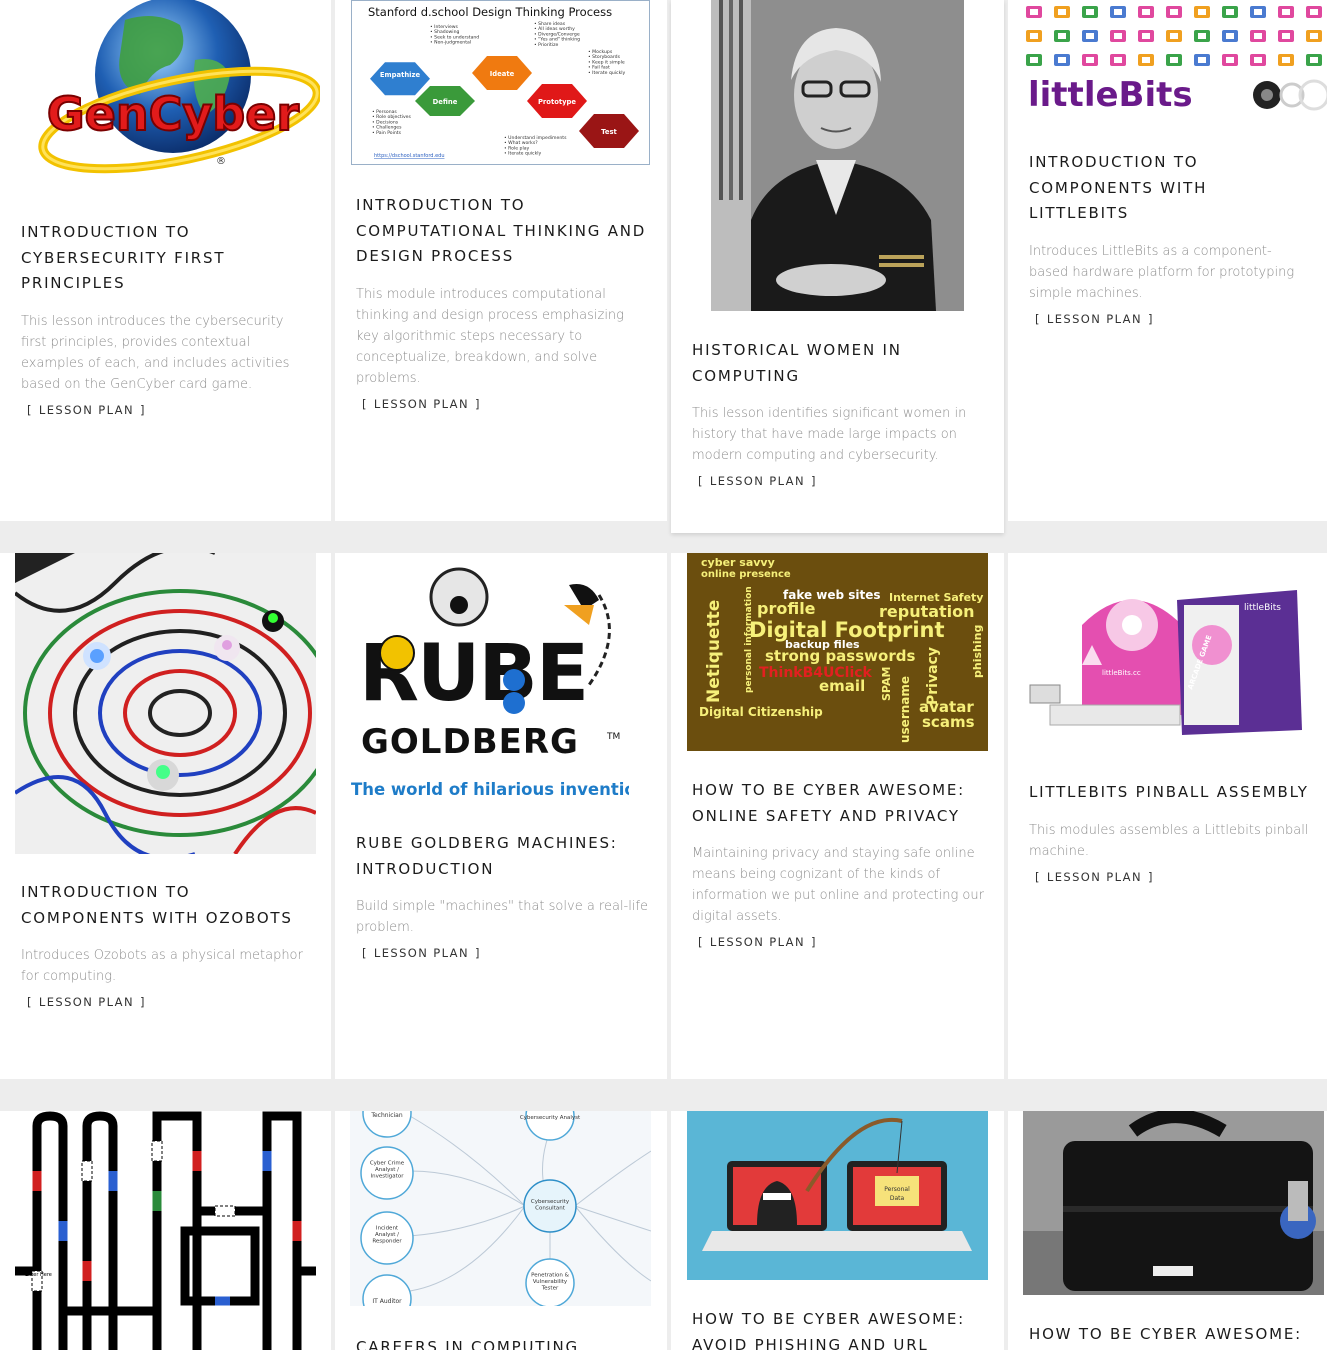 The height and width of the screenshot is (1350, 1327). Describe the element at coordinates (1169, 1335) in the screenshot. I see `lesson-title: How to be Cyber Awesome:` at that location.